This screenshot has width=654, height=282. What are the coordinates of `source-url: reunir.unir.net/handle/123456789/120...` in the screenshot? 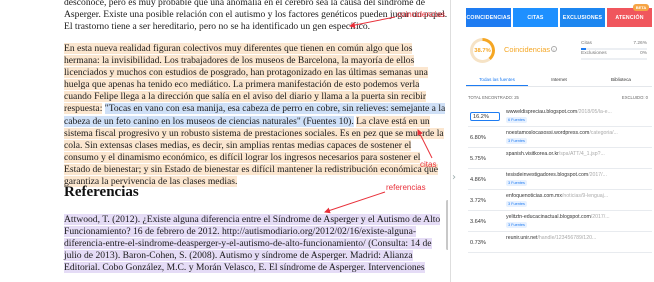 It's located at (576, 238).